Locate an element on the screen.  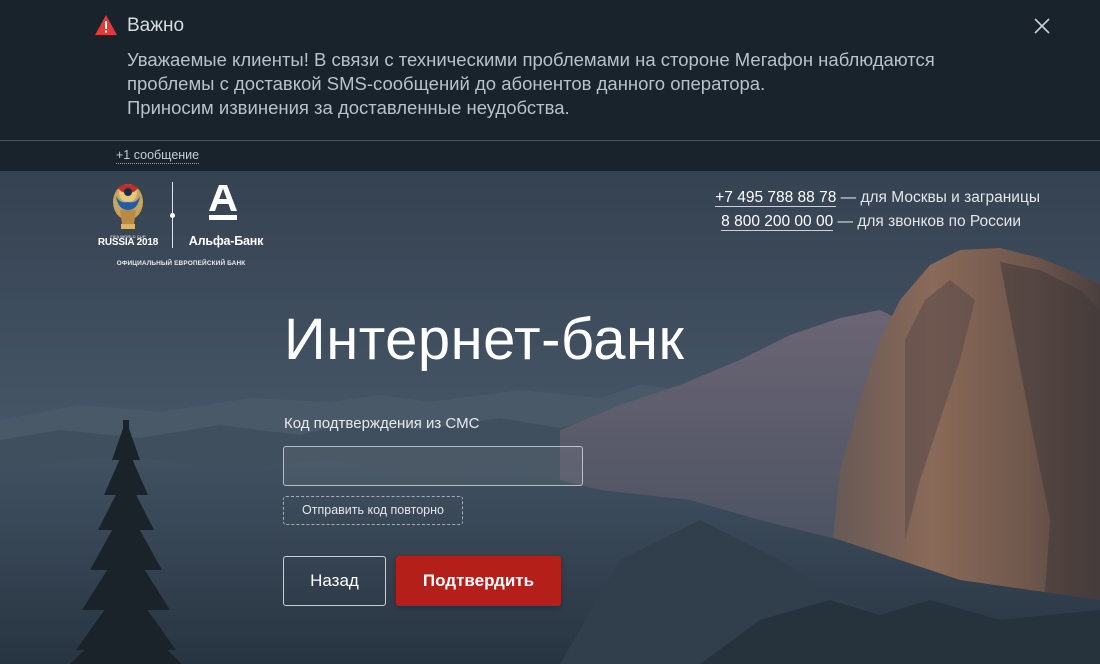
back-button: Назад is located at coordinates (334, 581).